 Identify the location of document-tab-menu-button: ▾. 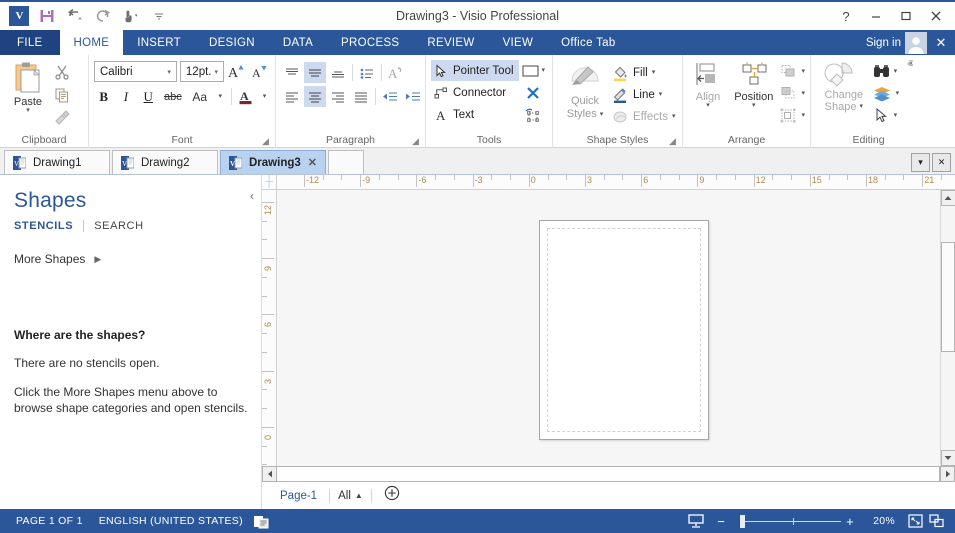
(920, 162).